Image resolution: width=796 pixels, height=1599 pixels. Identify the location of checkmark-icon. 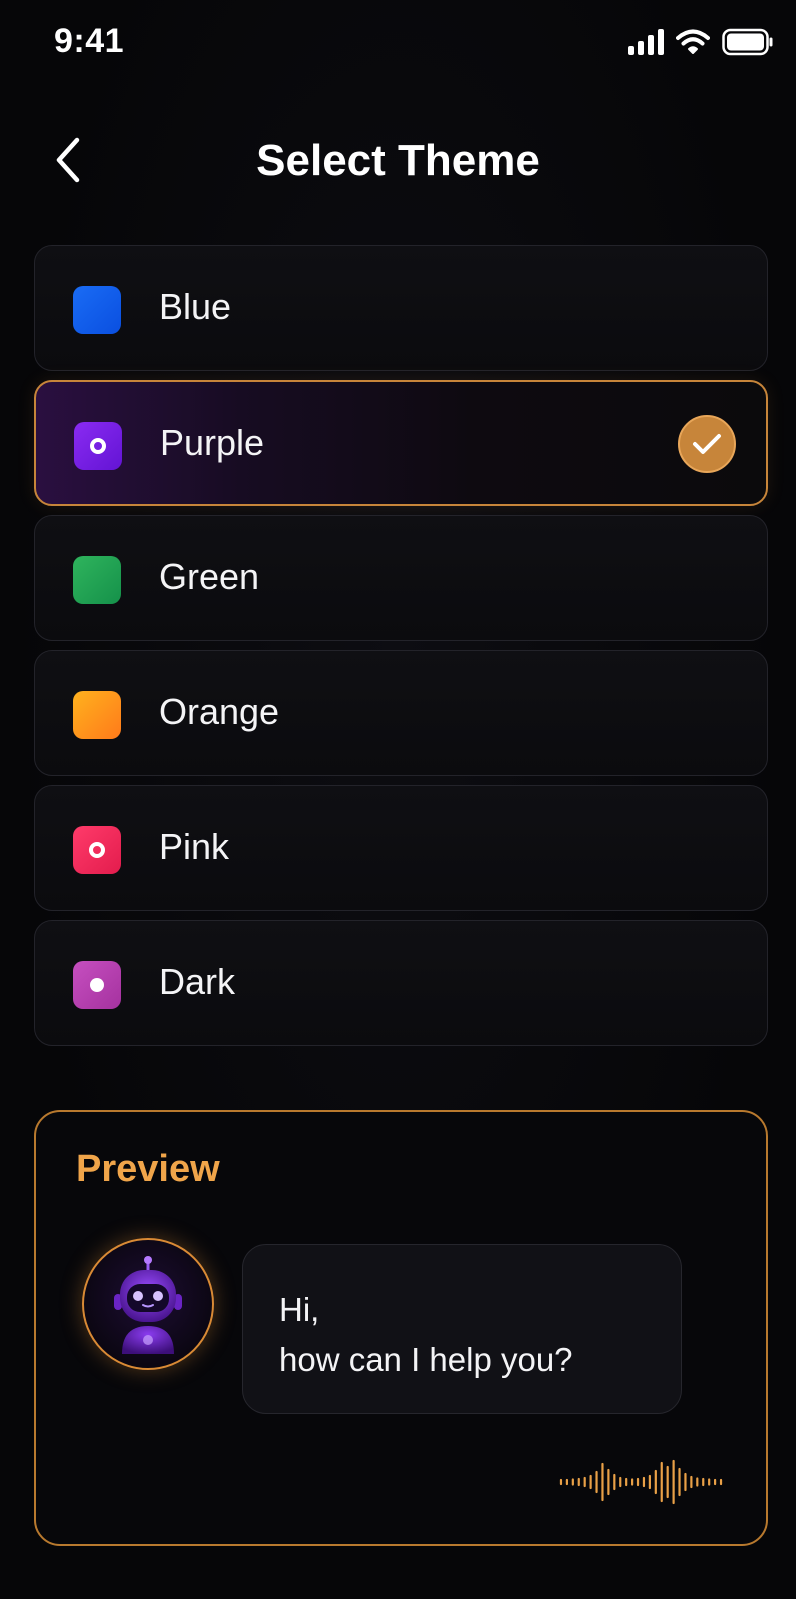
(707, 444).